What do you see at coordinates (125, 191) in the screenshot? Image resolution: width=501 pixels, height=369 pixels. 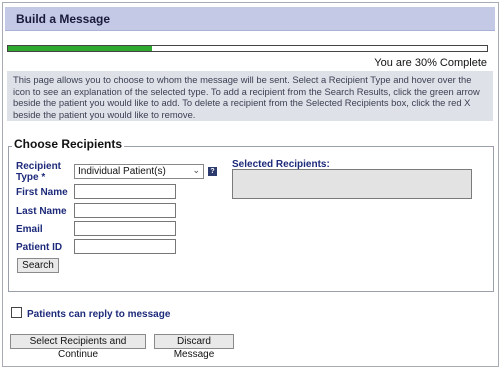 I see `first-name-input` at bounding box center [125, 191].